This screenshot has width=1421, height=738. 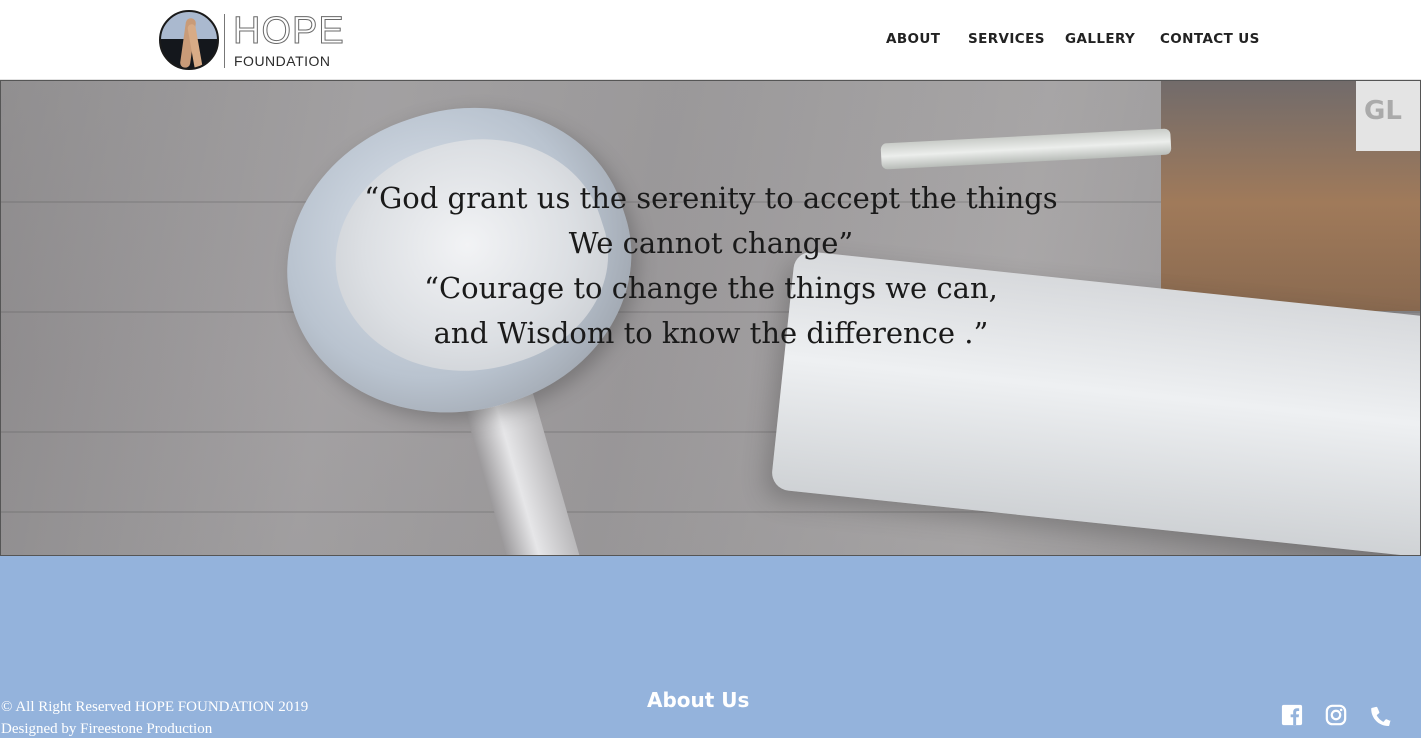 I want to click on instagram-icon, so click(x=1337, y=716).